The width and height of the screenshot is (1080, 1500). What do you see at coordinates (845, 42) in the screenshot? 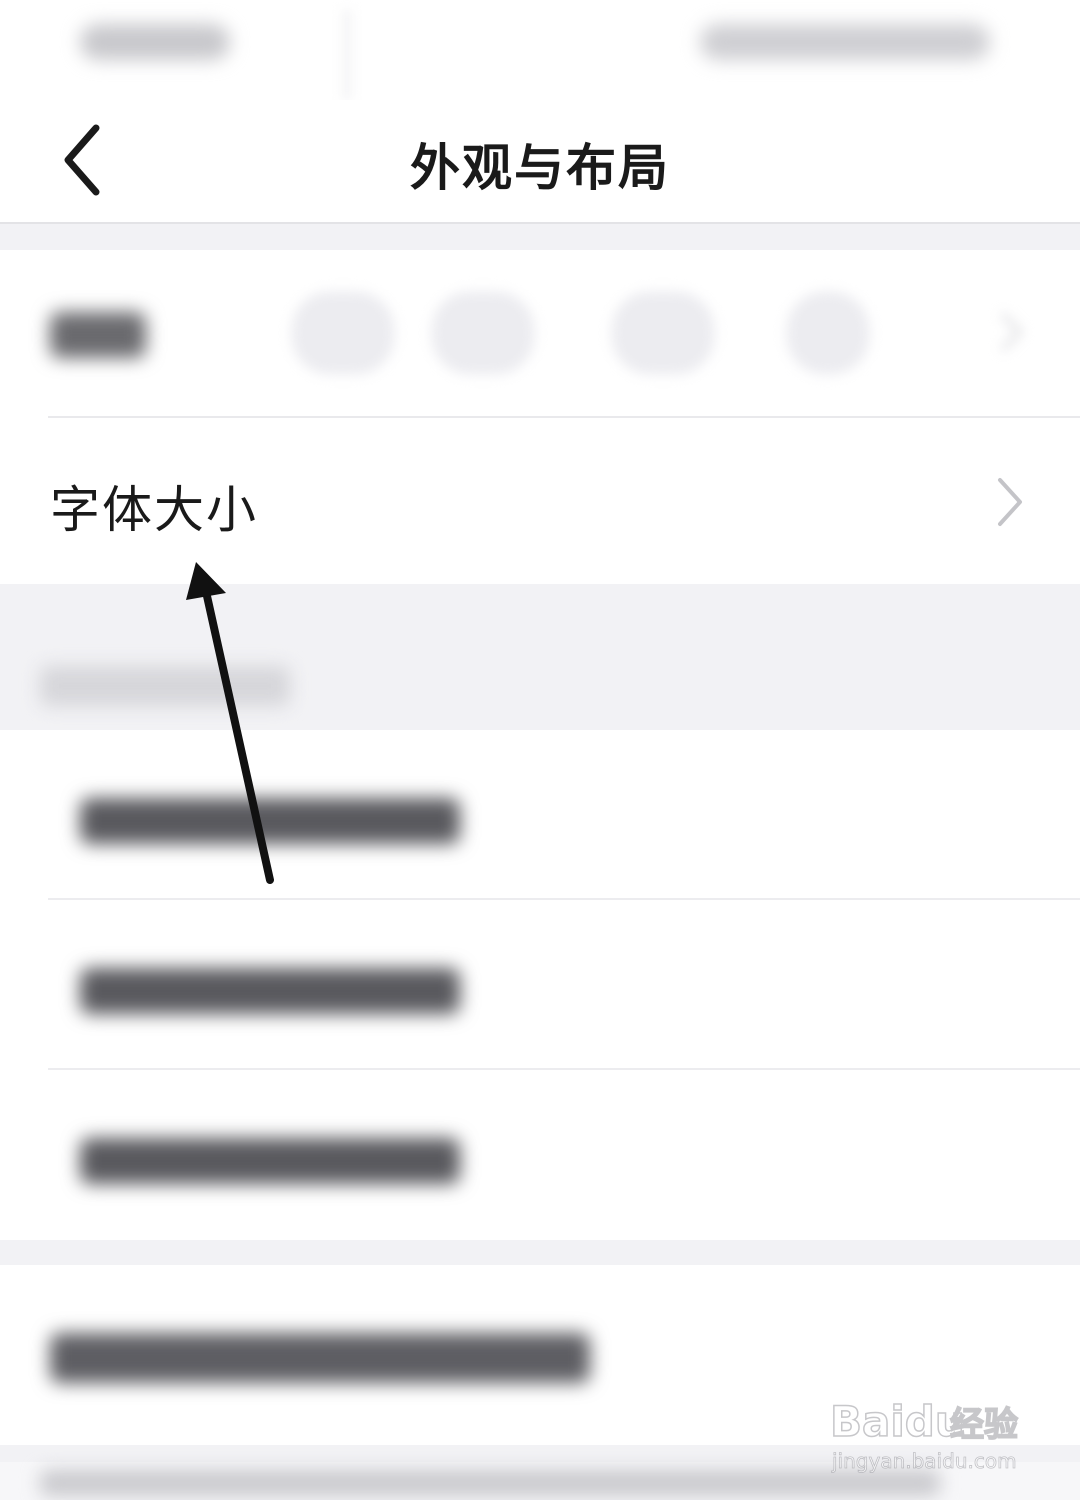
I see `status-icons` at bounding box center [845, 42].